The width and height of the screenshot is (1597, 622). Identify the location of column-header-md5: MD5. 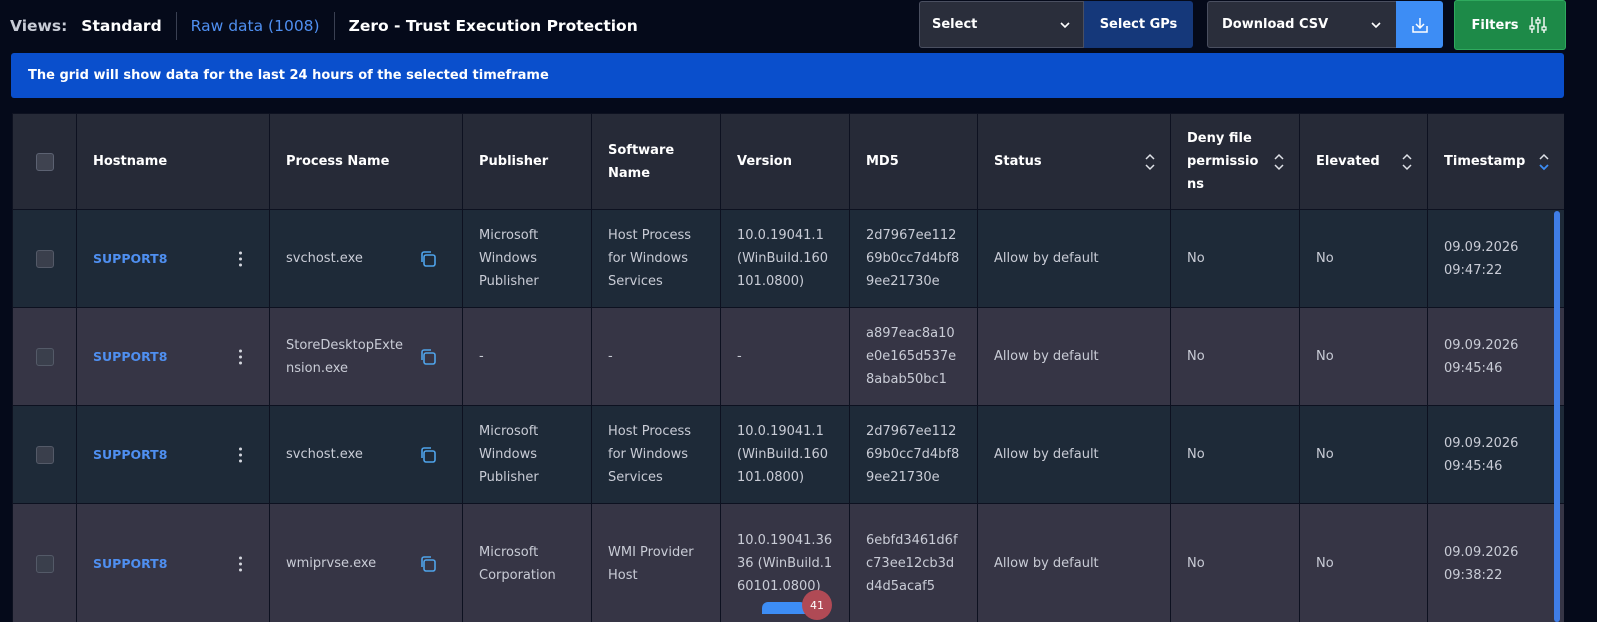
(913, 161).